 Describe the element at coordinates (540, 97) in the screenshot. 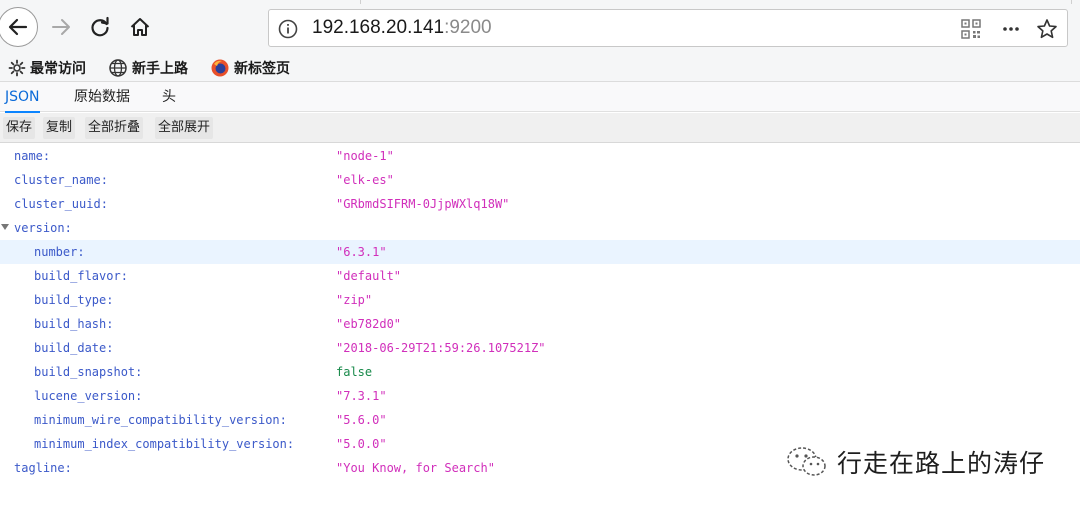

I see `json-viewer-tabs: JSON 原始数据 头` at that location.